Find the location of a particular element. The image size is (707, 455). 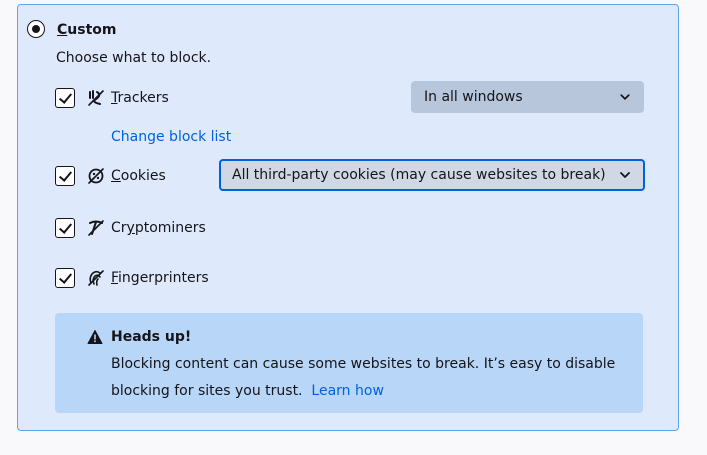

notice-title: Heads up! is located at coordinates (151, 337).